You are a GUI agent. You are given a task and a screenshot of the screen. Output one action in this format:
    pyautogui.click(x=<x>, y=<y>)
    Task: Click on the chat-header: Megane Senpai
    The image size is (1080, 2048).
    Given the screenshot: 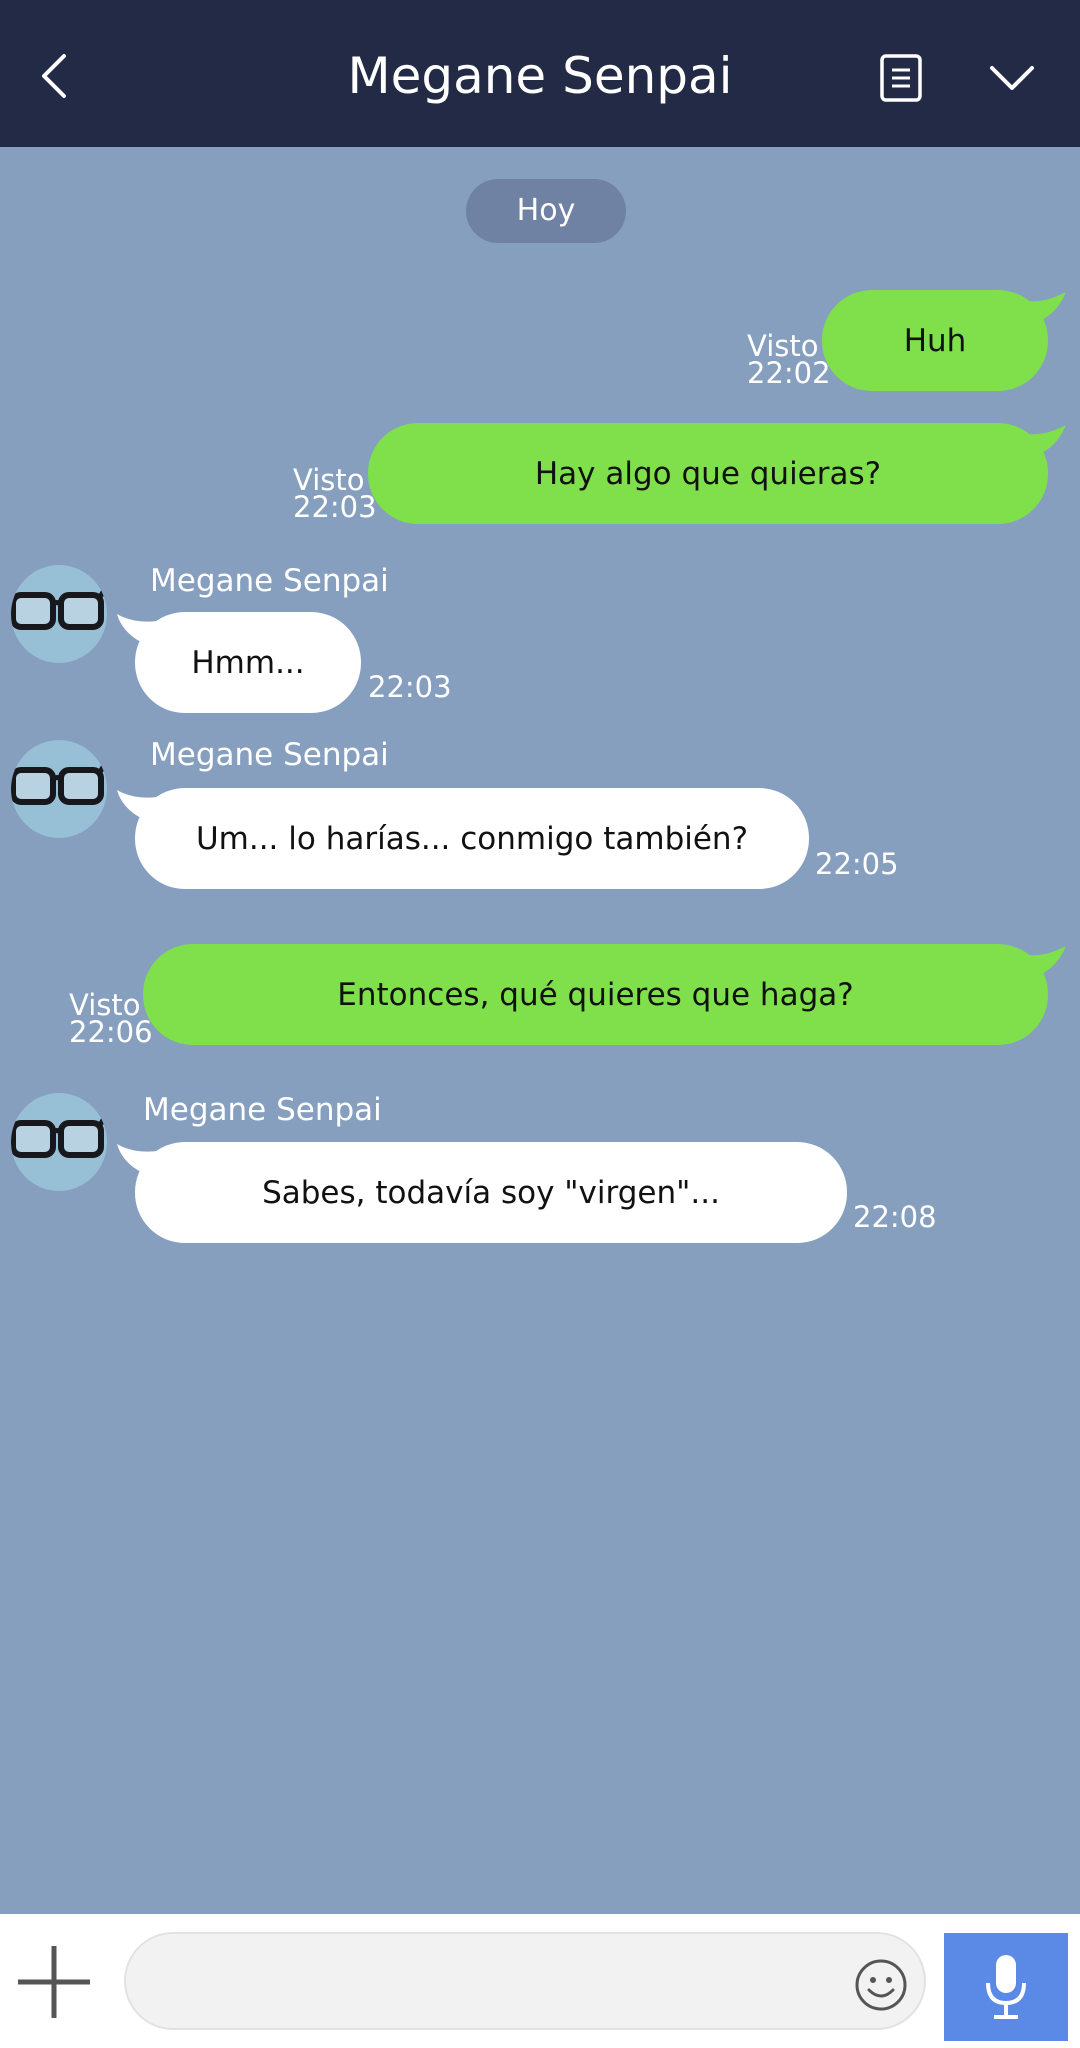 What is the action you would take?
    pyautogui.click(x=540, y=73)
    